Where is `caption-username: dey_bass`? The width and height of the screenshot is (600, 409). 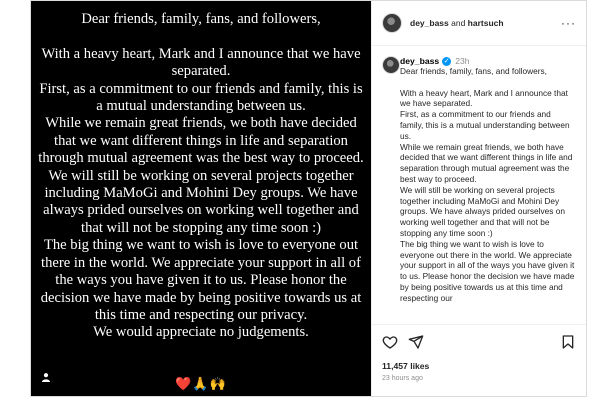 caption-username: dey_bass is located at coordinates (419, 61).